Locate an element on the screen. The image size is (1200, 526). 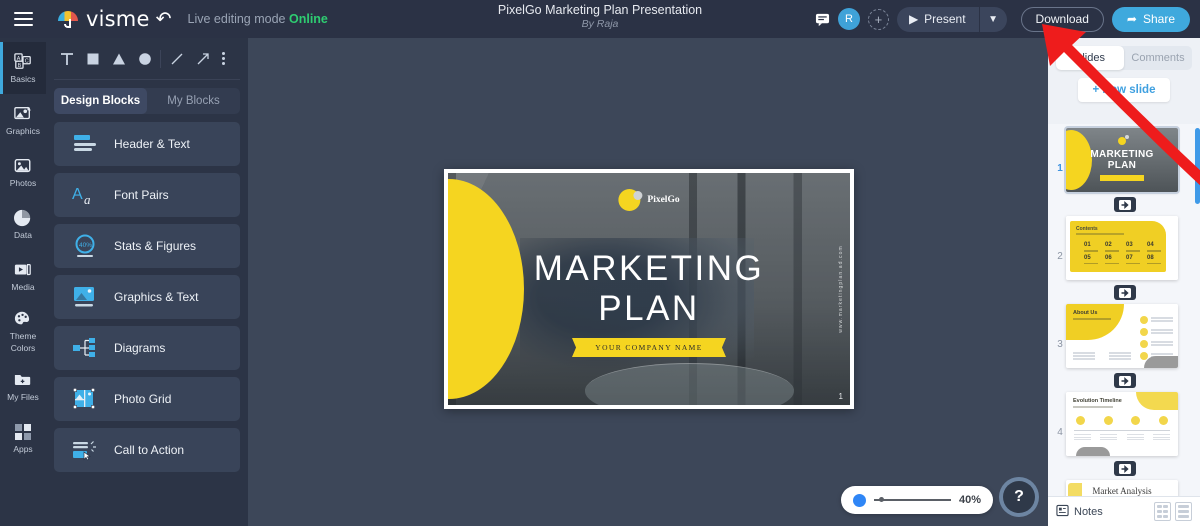
slides-scrollbar is located at coordinates (1197, 166).